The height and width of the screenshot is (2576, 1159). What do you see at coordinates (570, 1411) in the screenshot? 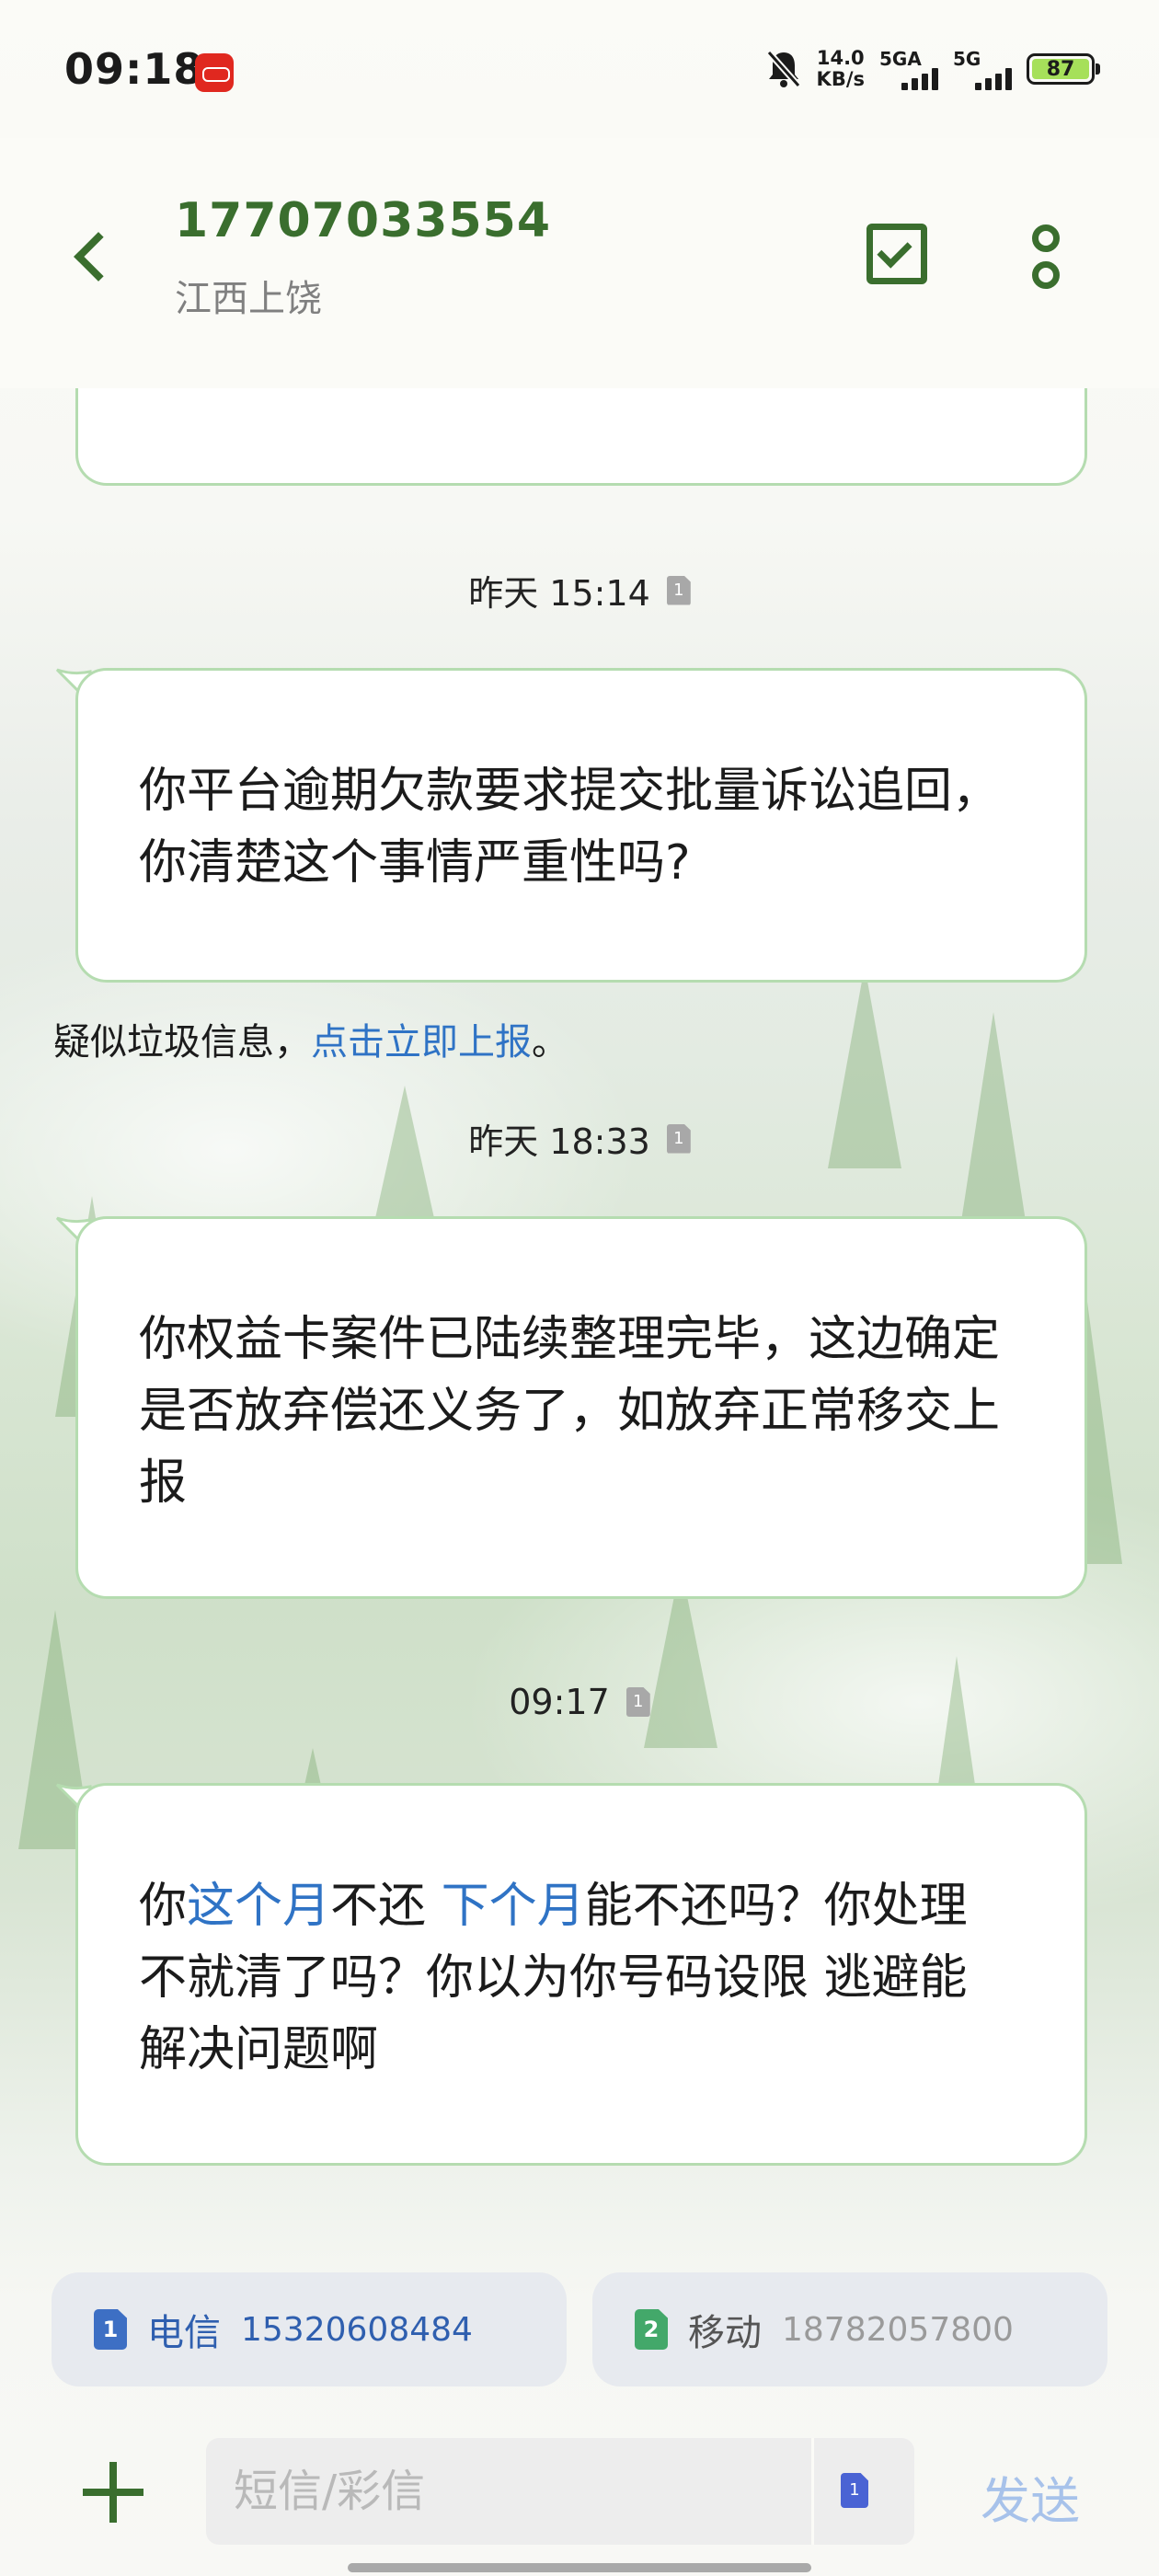
I see `message-text: 你权益卡案件已陆续整理完毕，这边确定是否放弃偿还义务了，如放弃正常移交上报` at bounding box center [570, 1411].